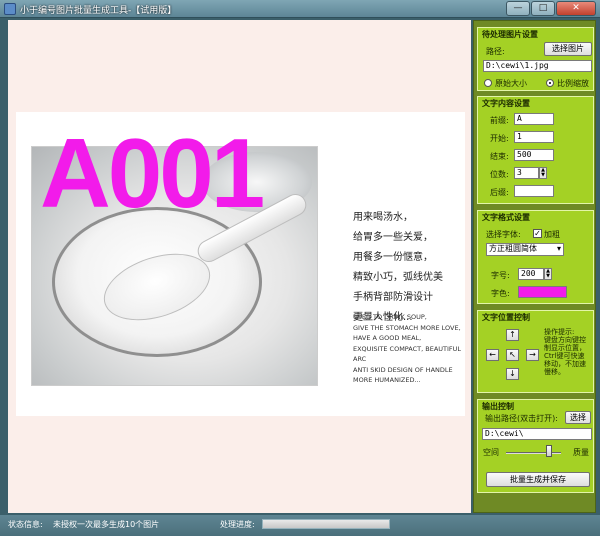  Describe the element at coordinates (548, 451) in the screenshot. I see `quality-slider-thumb` at that location.